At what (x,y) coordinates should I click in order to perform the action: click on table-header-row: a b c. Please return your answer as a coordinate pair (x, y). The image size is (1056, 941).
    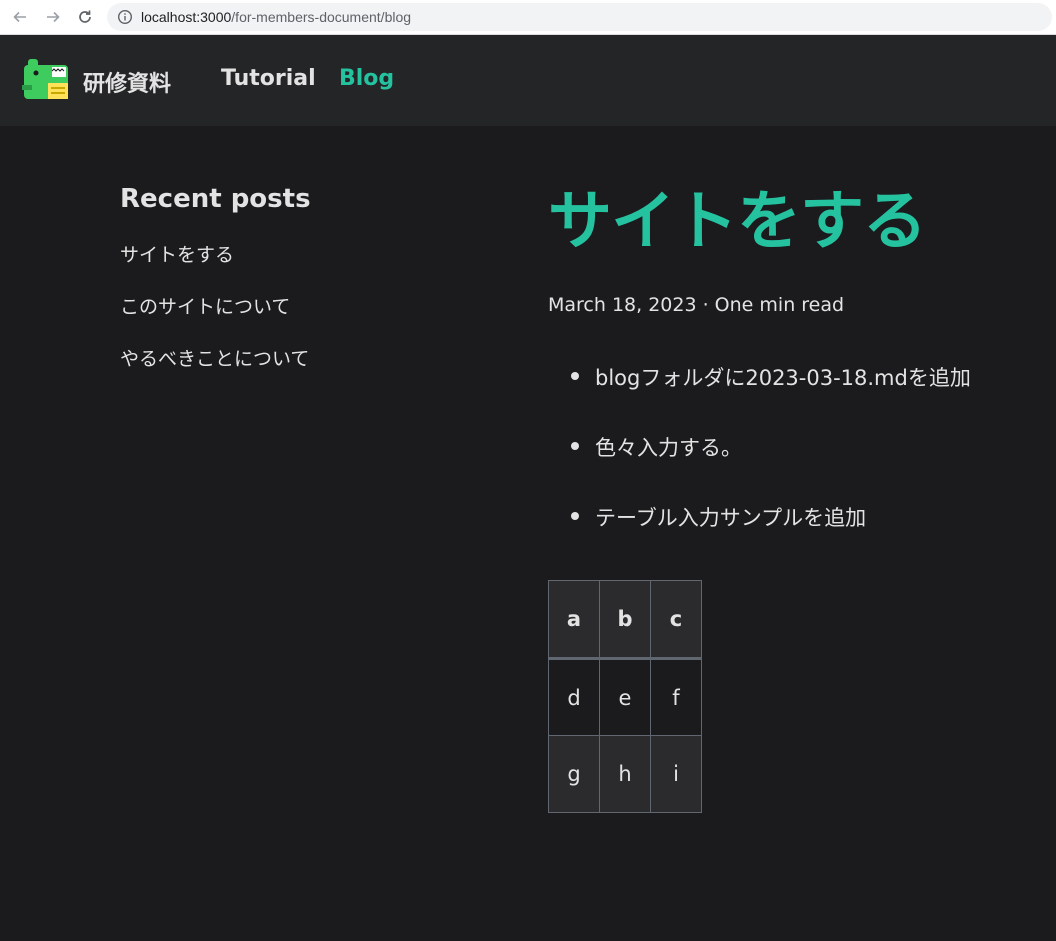
    Looking at the image, I should click on (625, 619).